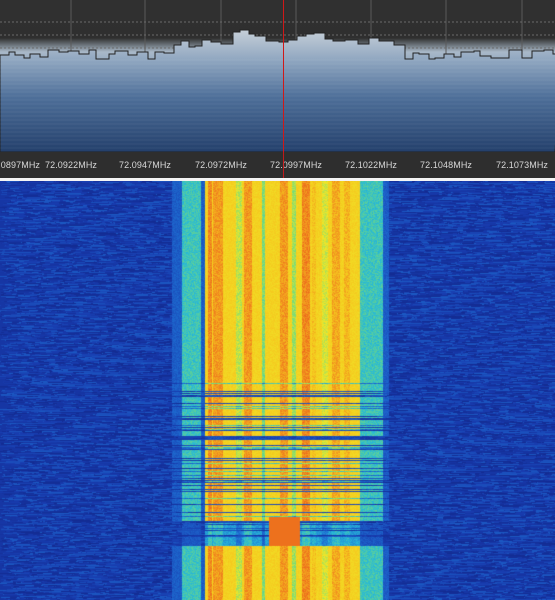 This screenshot has width=555, height=600. I want to click on frequency-tick-label: 72.0972MHz, so click(221, 165).